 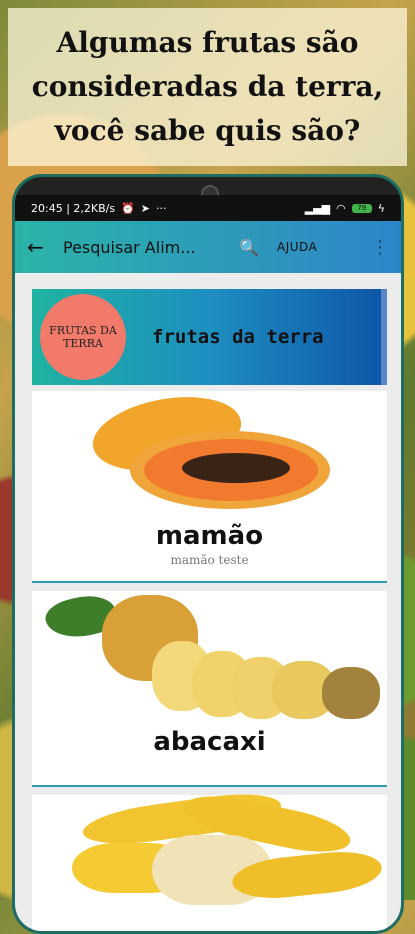 What do you see at coordinates (208, 247) in the screenshot?
I see `app-toolbar: ← Pesquisar Alim... 🔍 AJUDA ⋮` at bounding box center [208, 247].